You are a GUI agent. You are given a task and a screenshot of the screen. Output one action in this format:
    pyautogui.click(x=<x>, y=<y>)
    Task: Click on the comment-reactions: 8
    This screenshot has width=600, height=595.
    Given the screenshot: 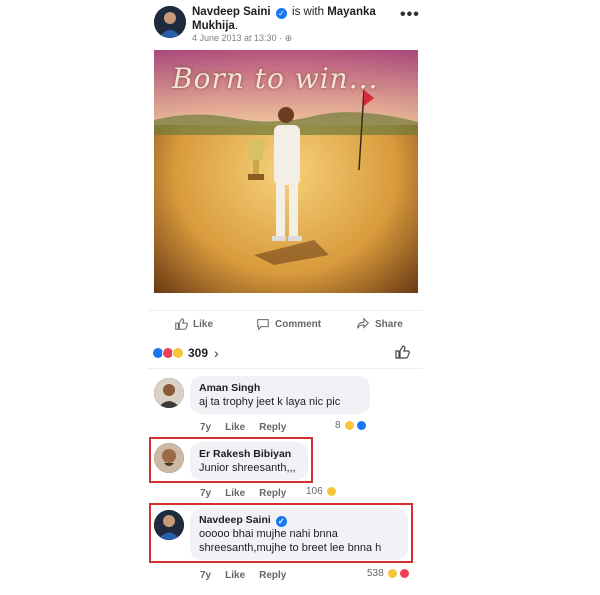 What is the action you would take?
    pyautogui.click(x=351, y=425)
    